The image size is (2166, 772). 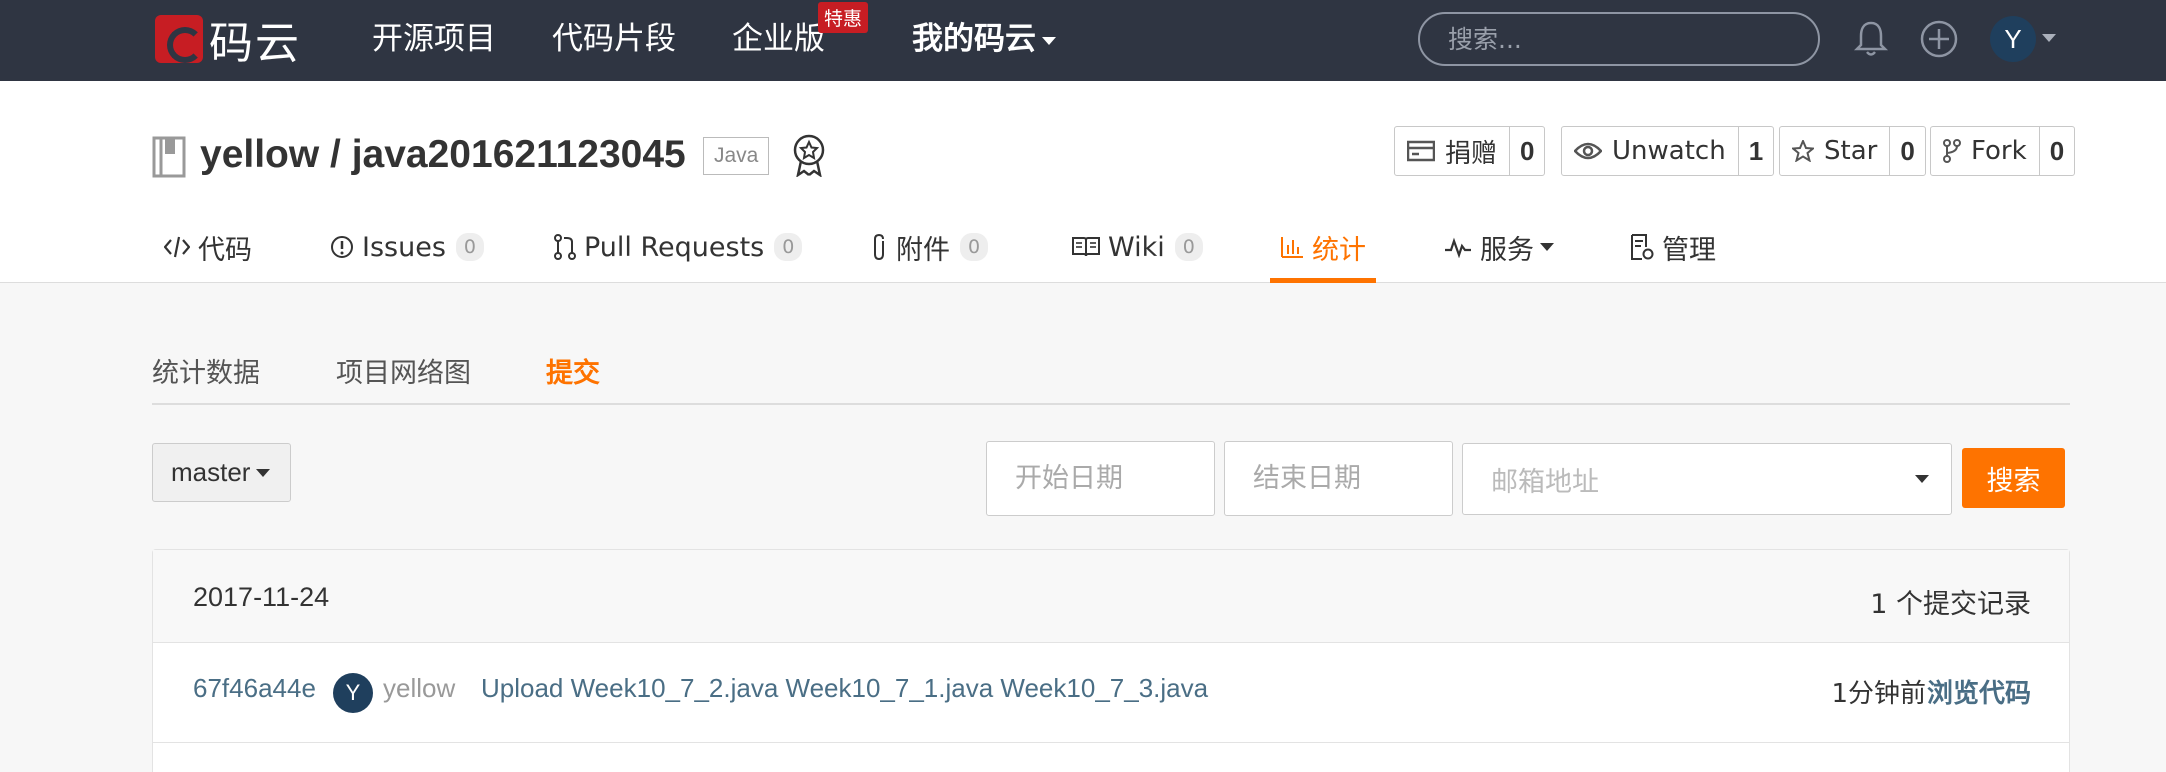 I want to click on language-tag: Java, so click(x=736, y=156).